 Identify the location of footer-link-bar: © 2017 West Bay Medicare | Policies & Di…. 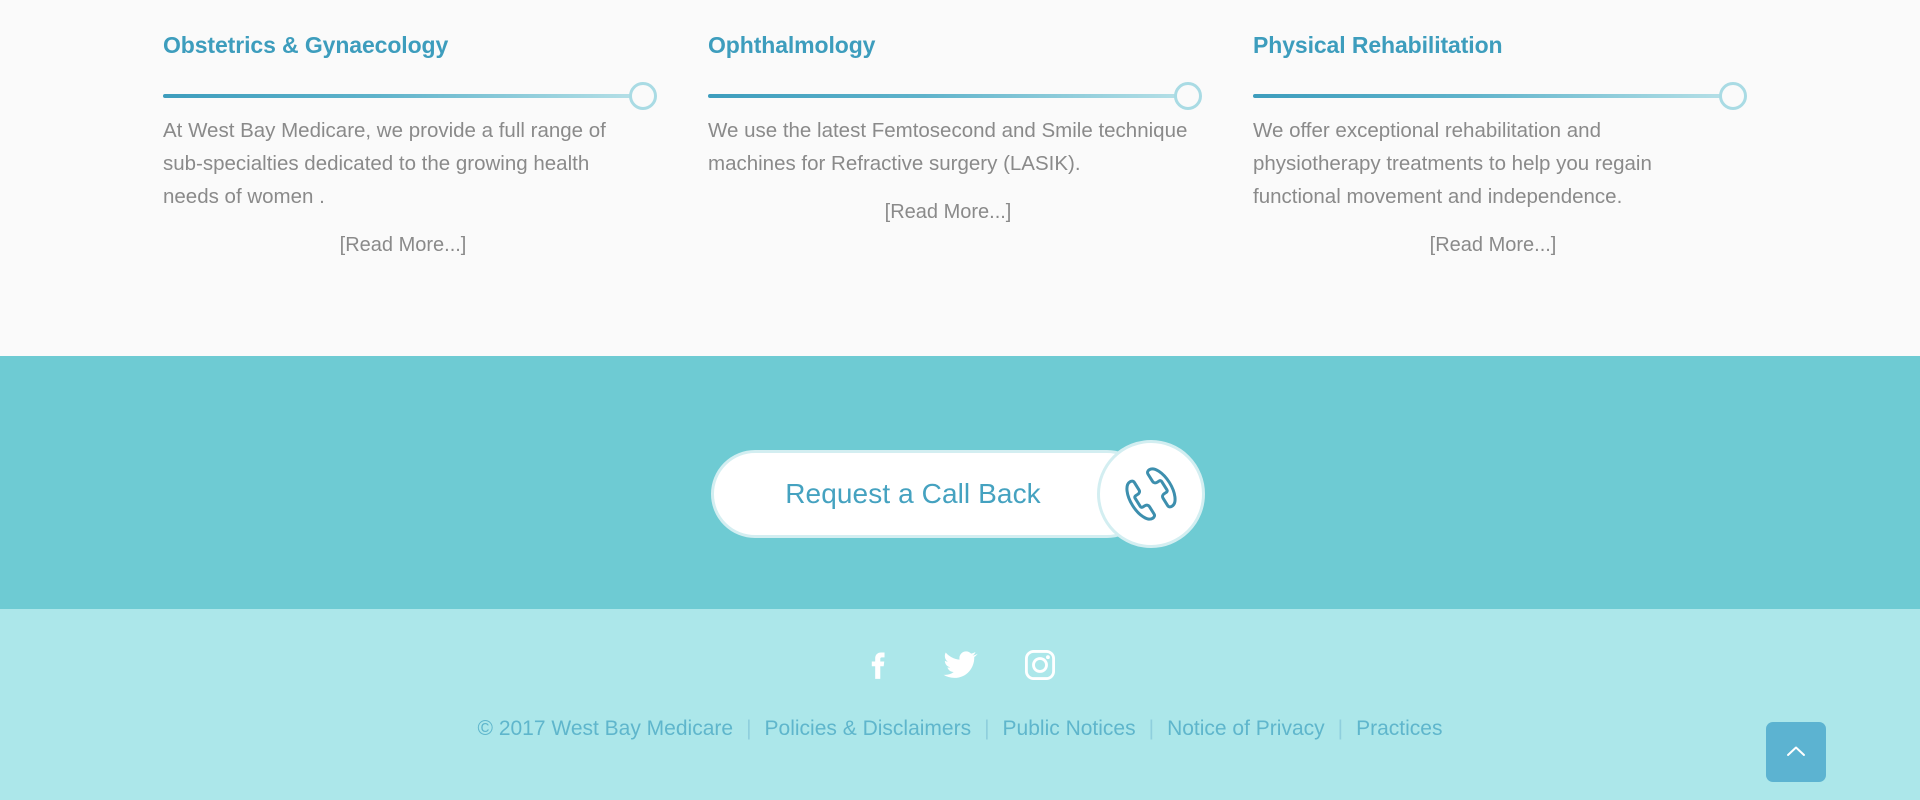
(960, 729).